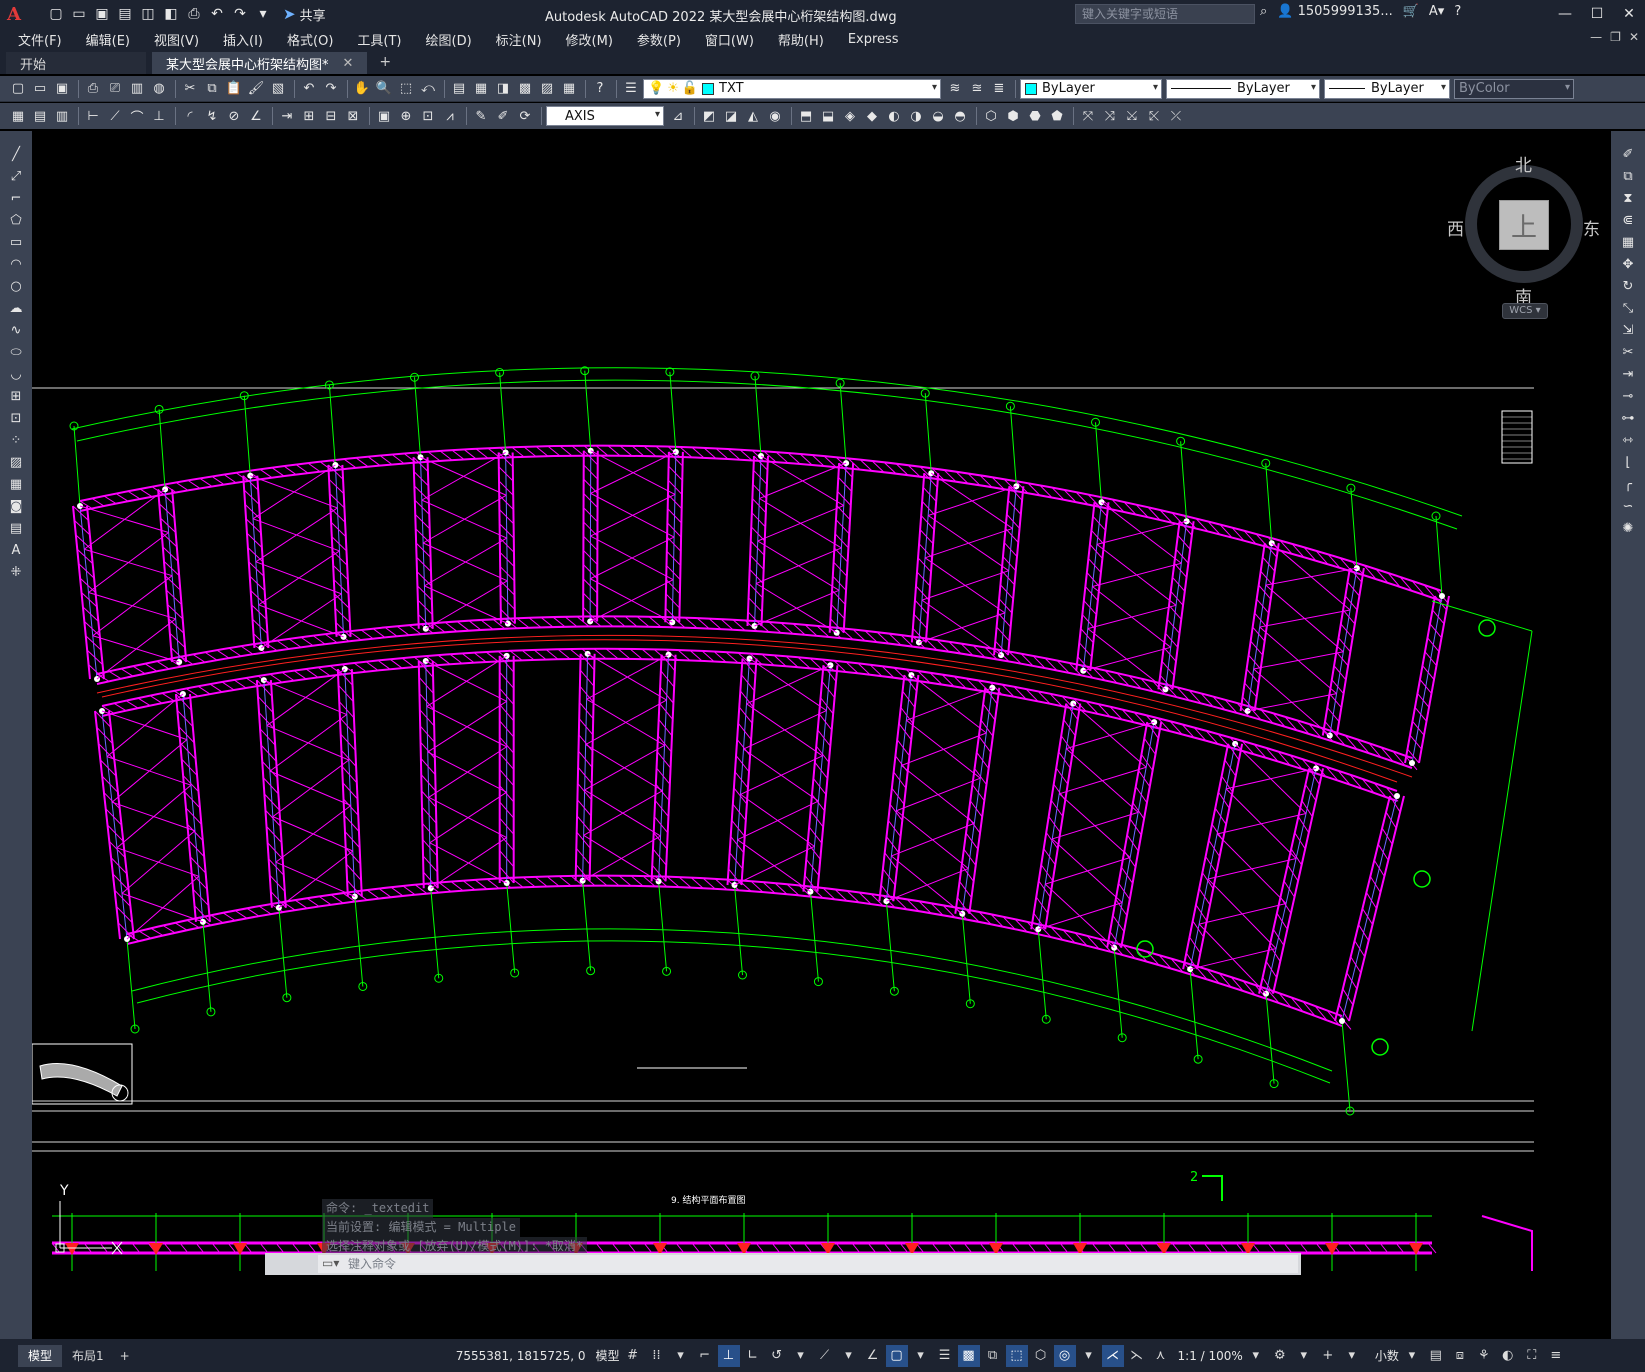 The image size is (1645, 1372). What do you see at coordinates (1460, 1356) in the screenshot?
I see `lock-ui-icon: ⧈` at bounding box center [1460, 1356].